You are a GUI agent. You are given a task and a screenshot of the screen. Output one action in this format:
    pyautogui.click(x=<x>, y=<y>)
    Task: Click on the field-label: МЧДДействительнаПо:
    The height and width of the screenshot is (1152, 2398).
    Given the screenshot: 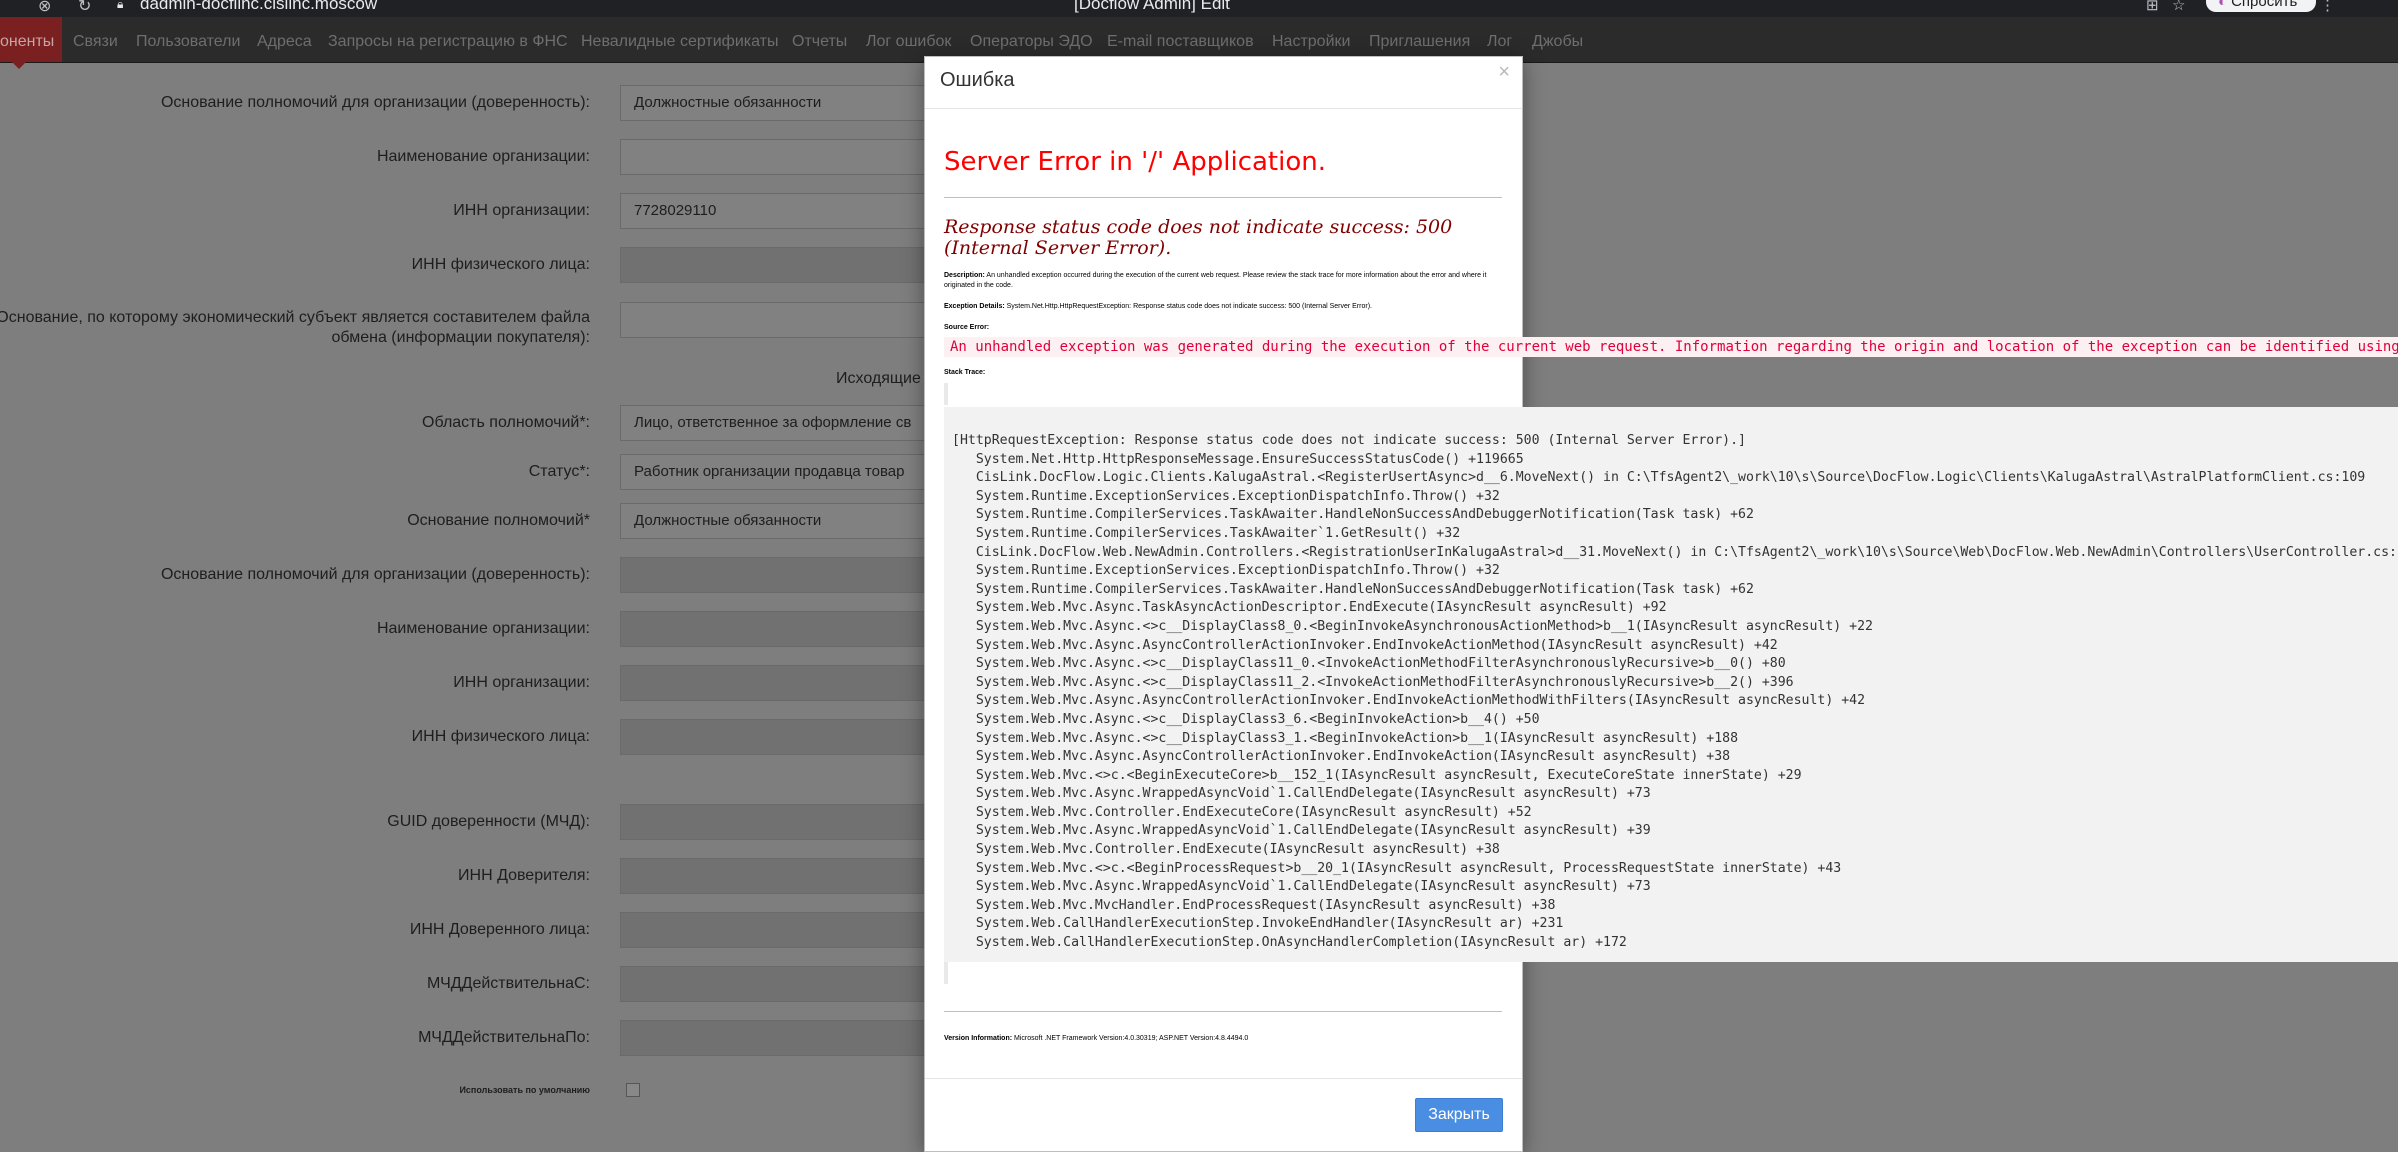 What is the action you would take?
    pyautogui.click(x=504, y=1037)
    